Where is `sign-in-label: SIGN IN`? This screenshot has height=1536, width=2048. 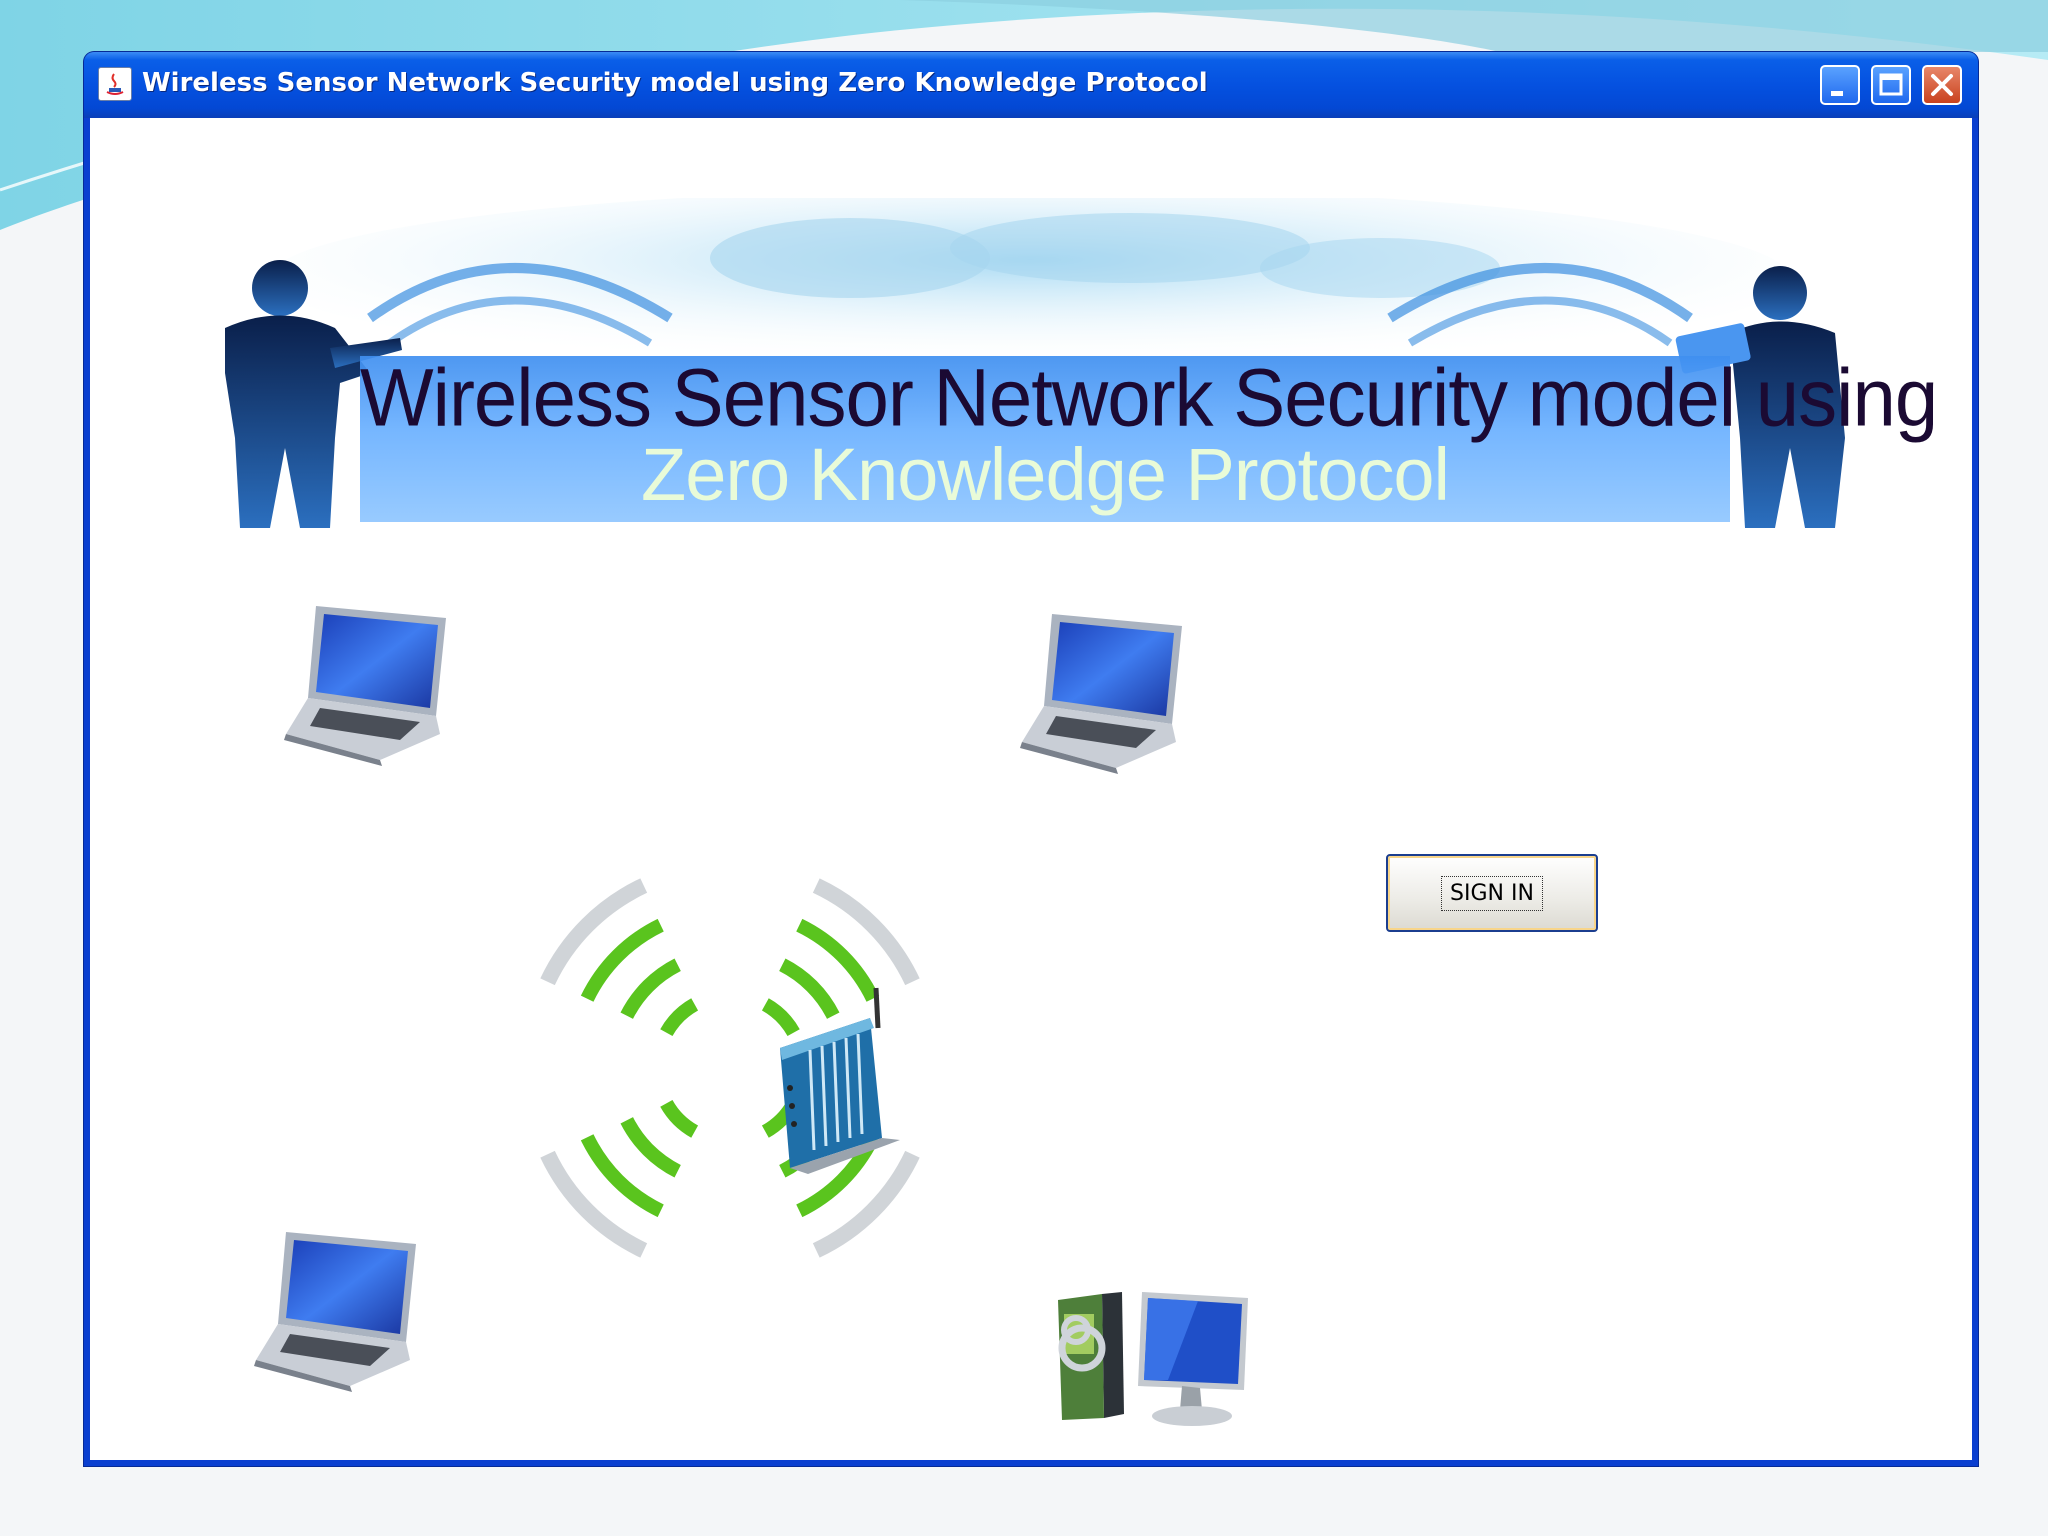
sign-in-label: SIGN IN is located at coordinates (1492, 893).